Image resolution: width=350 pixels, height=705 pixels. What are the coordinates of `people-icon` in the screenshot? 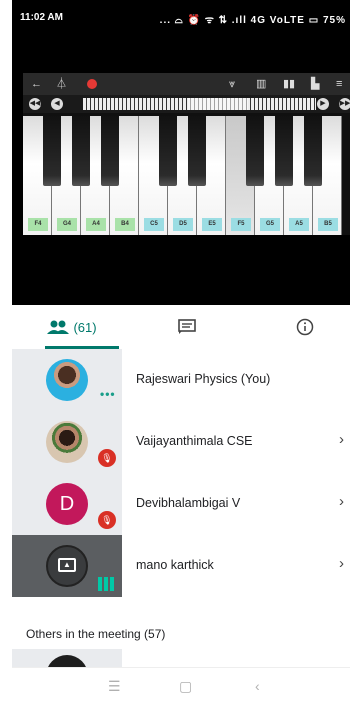 It's located at (58, 327).